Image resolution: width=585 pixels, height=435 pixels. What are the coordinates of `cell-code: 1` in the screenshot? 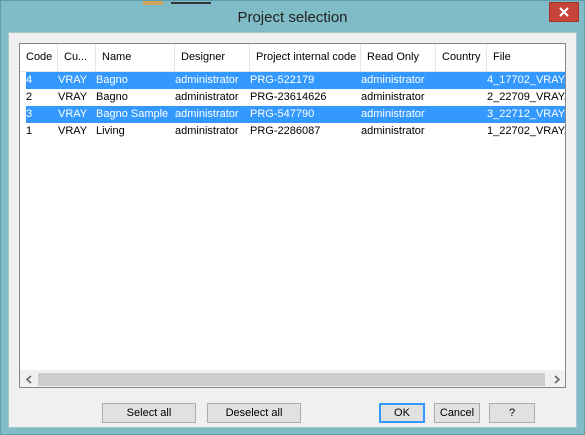 It's located at (29, 131).